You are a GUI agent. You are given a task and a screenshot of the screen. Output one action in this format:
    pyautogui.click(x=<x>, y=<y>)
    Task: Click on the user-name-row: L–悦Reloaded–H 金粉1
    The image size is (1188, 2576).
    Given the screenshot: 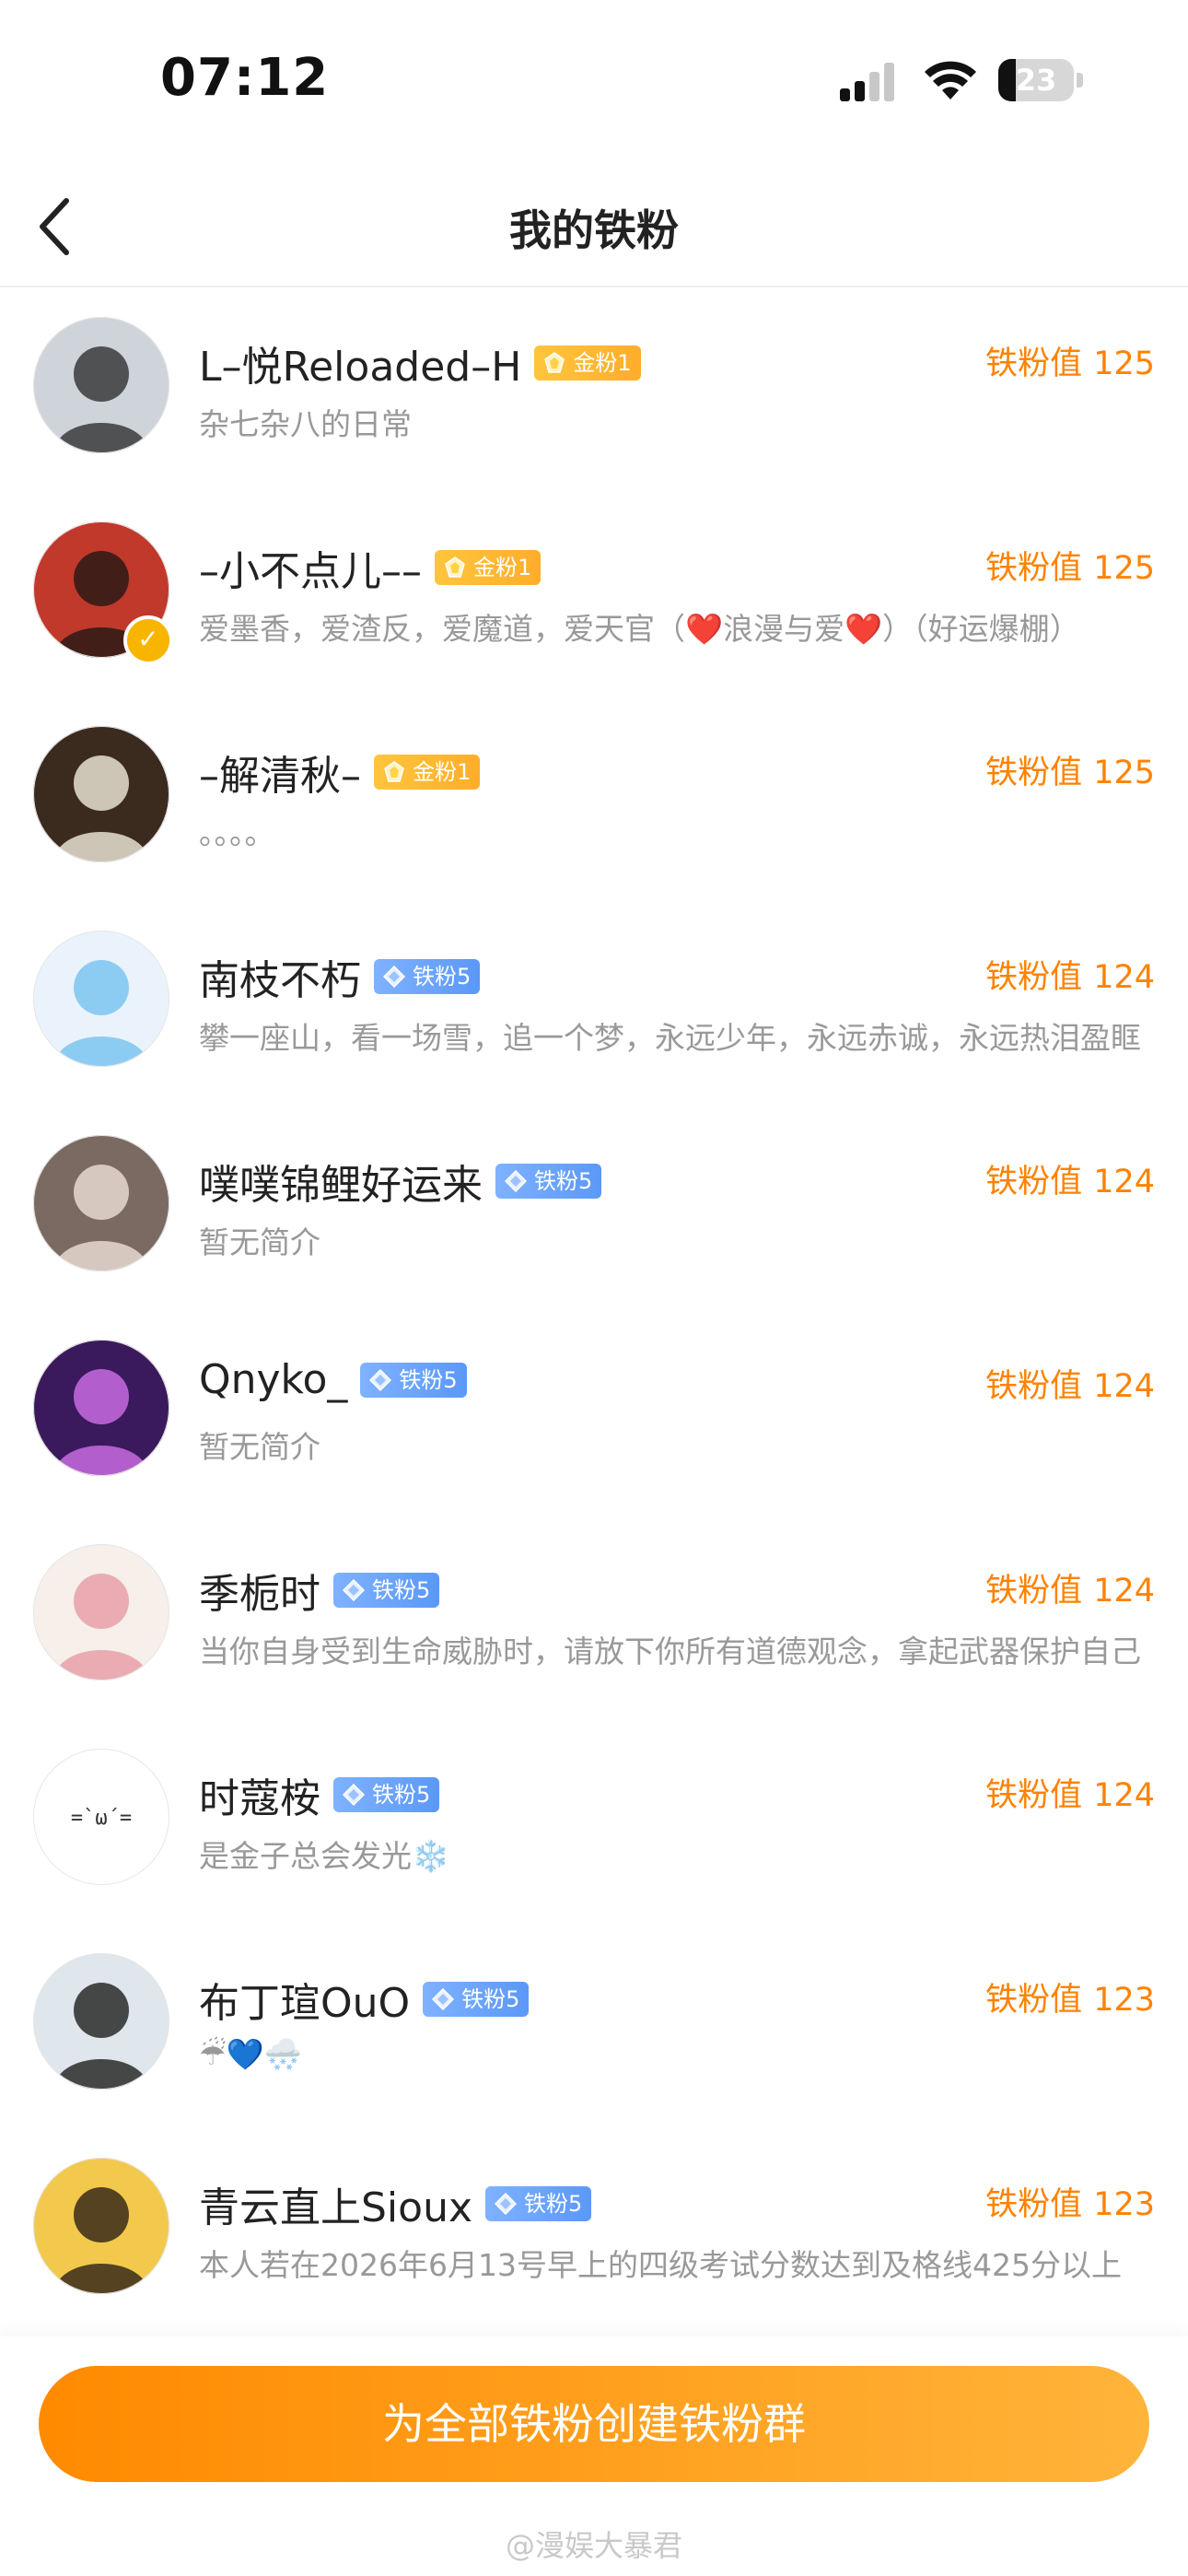 What is the action you would take?
    pyautogui.click(x=420, y=363)
    